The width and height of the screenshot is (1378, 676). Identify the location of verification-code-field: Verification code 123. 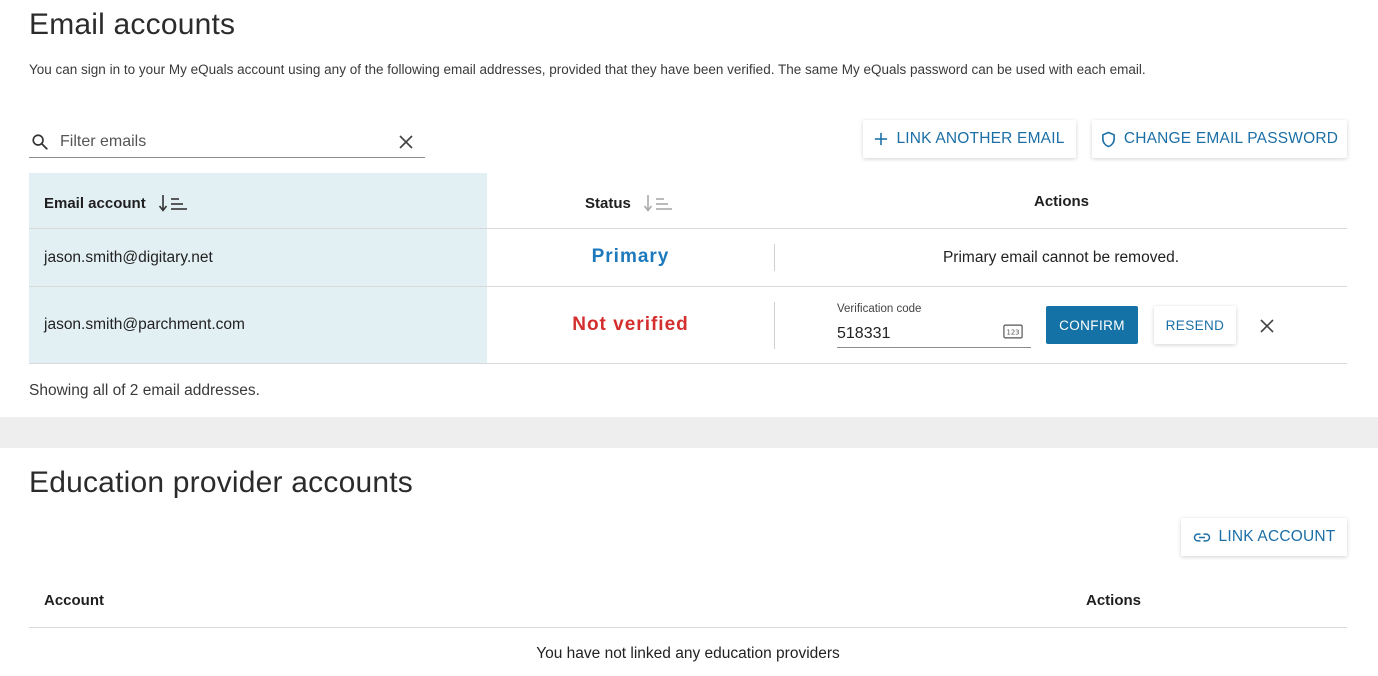
(934, 325).